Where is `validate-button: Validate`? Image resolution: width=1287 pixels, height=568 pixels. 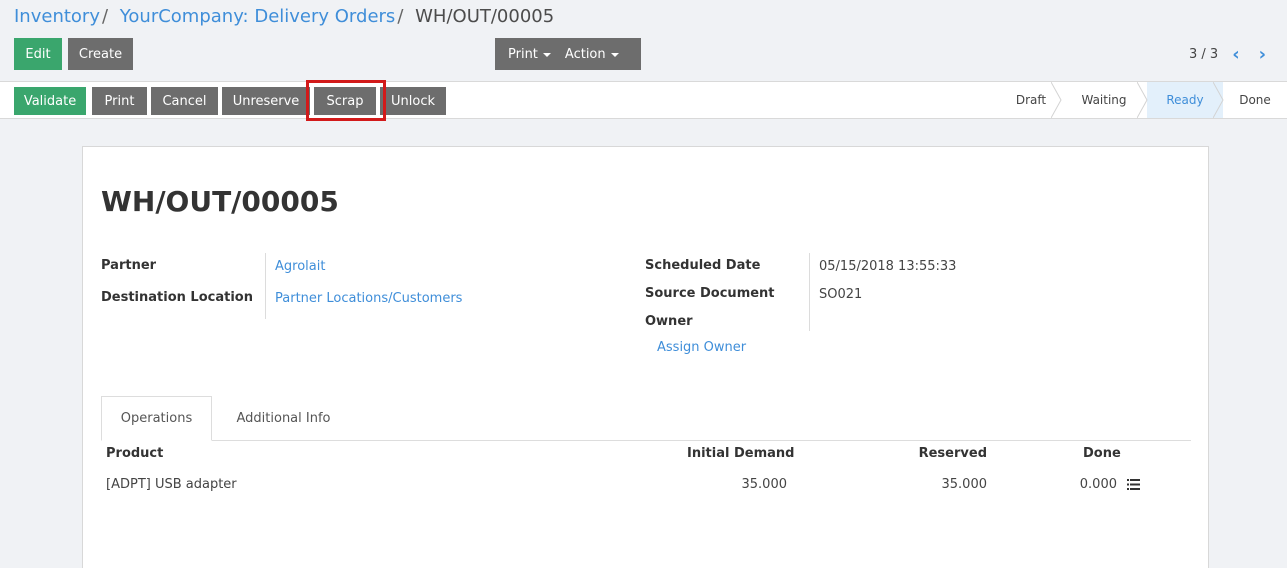 validate-button: Validate is located at coordinates (50, 101).